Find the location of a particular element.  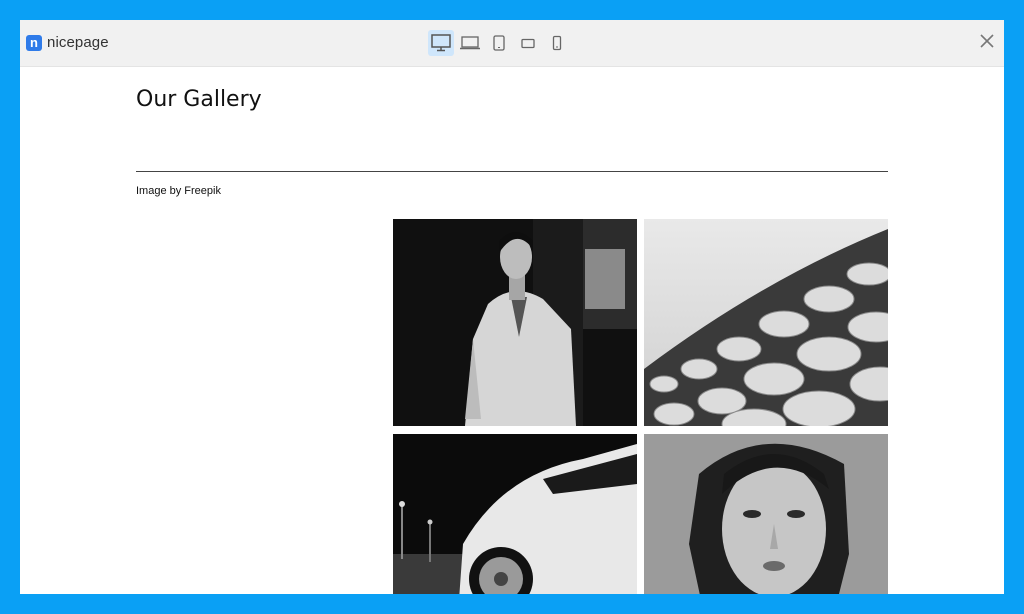

brand-logo: n nicepage is located at coordinates (67, 42).